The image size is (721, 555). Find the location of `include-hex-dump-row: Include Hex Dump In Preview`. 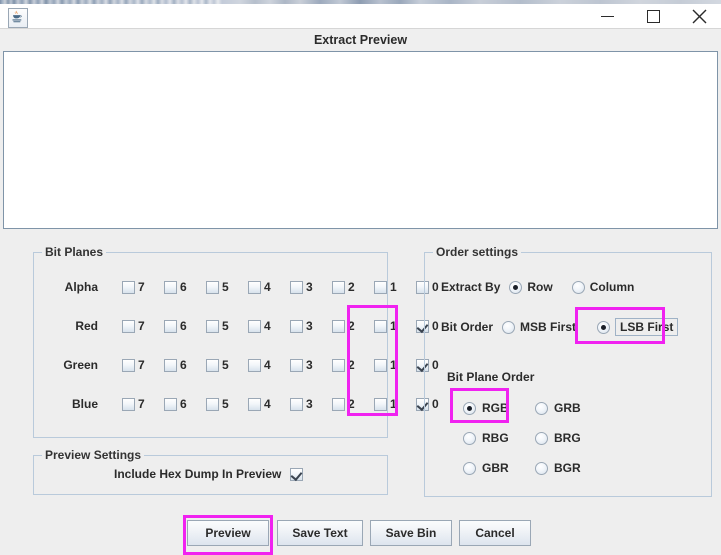

include-hex-dump-row: Include Hex Dump In Preview is located at coordinates (209, 474).